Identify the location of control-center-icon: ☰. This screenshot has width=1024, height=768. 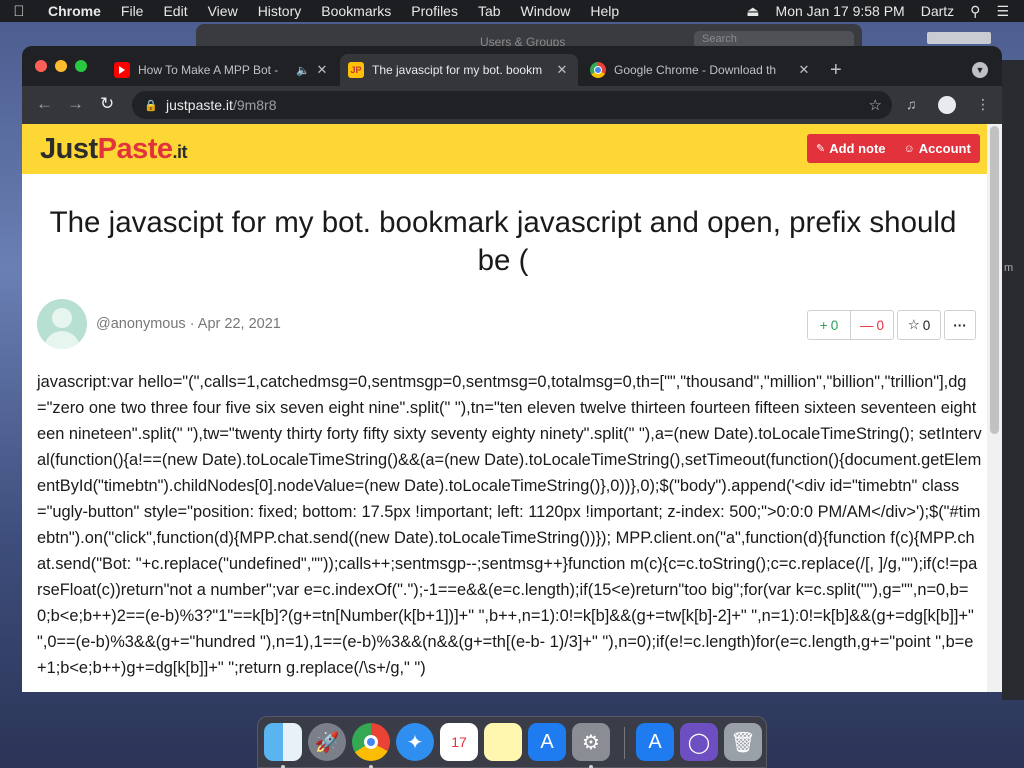
(1002, 11).